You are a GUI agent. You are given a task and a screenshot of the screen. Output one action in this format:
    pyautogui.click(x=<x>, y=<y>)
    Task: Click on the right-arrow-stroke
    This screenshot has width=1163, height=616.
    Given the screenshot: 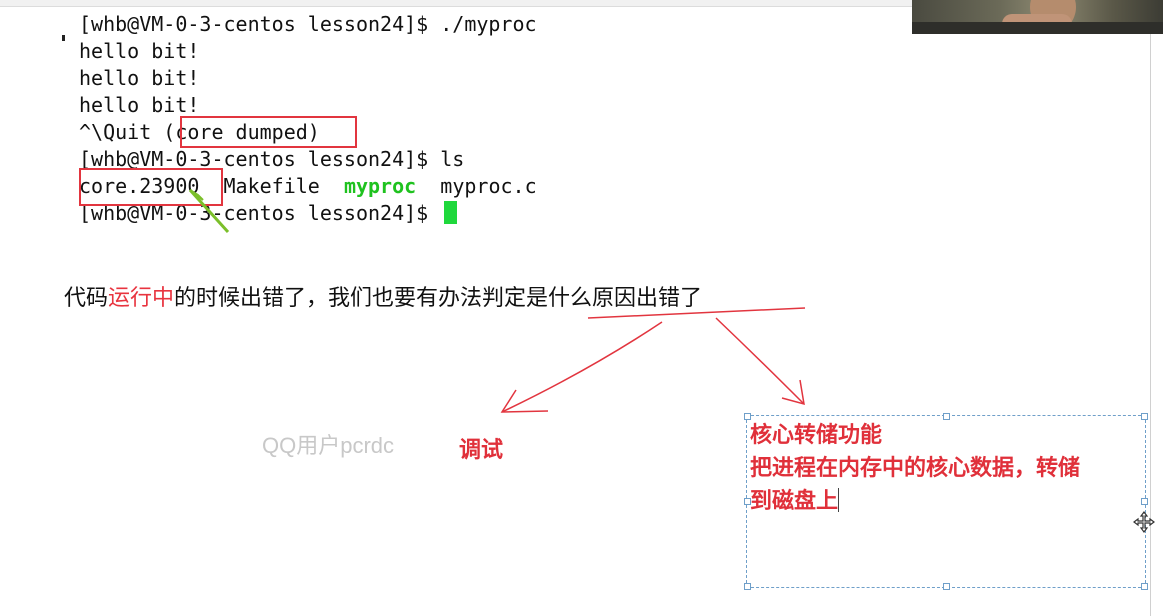 What is the action you would take?
    pyautogui.click(x=760, y=361)
    